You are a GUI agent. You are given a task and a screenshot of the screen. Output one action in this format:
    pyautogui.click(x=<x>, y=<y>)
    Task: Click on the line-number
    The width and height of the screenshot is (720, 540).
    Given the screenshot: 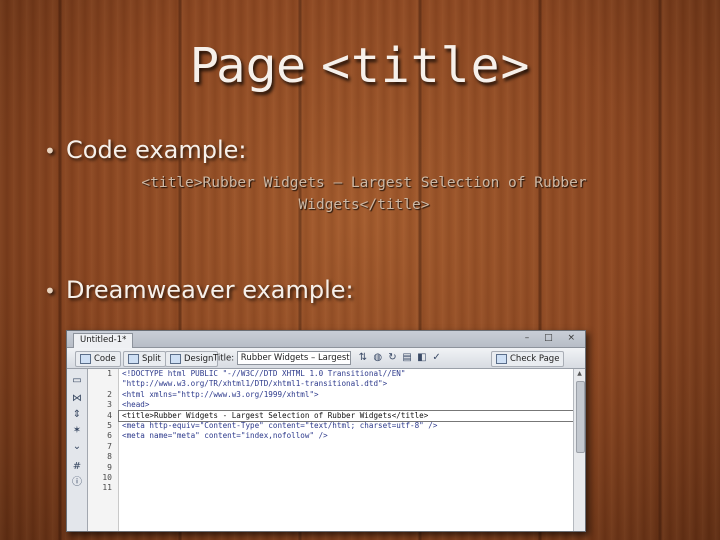 What is the action you would take?
    pyautogui.click(x=103, y=384)
    